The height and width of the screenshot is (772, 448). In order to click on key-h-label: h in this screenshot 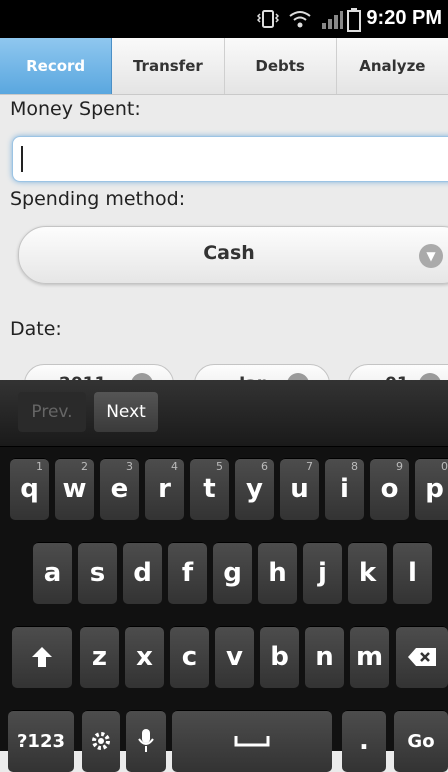, I will do `click(277, 573)`.